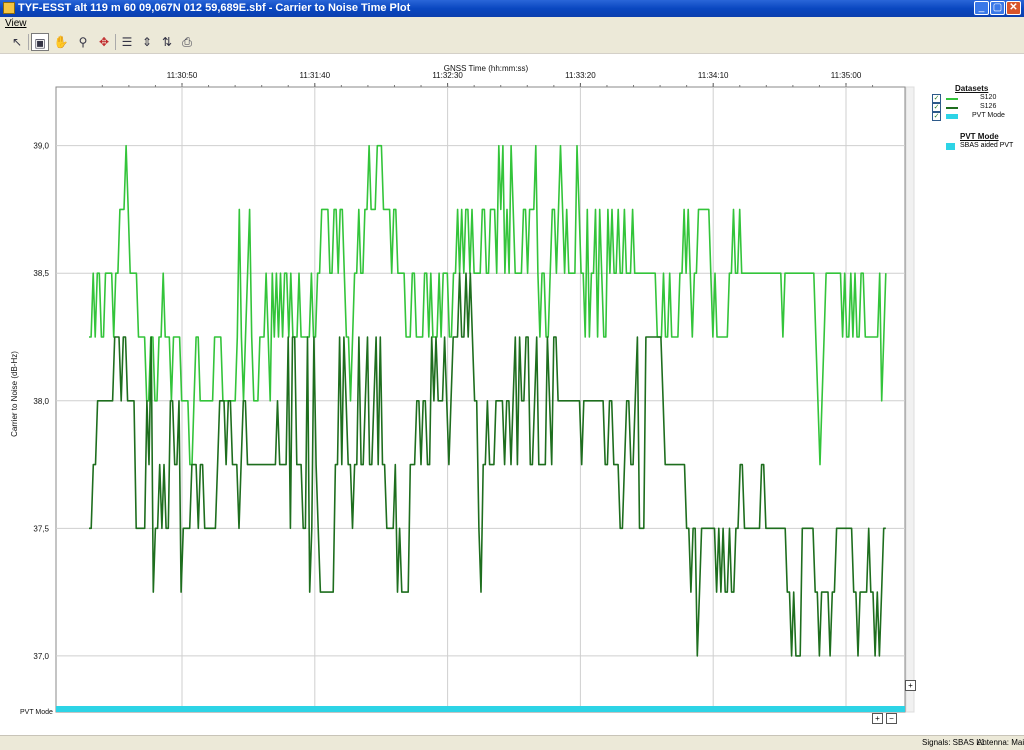 This screenshot has width=1024, height=750. What do you see at coordinates (713, 75) in the screenshot?
I see `x-tick-label: 11:34:10` at bounding box center [713, 75].